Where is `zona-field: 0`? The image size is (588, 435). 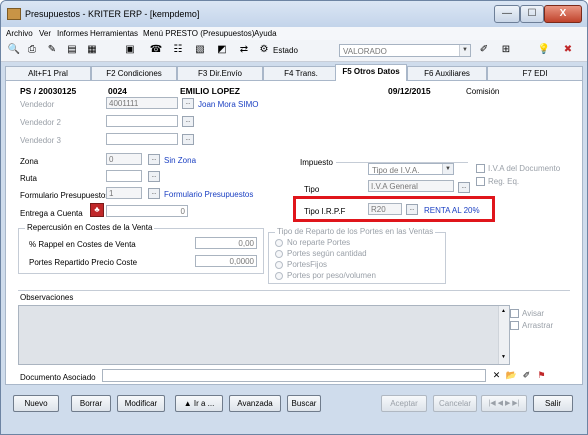
zona-field: 0 is located at coordinates (124, 159).